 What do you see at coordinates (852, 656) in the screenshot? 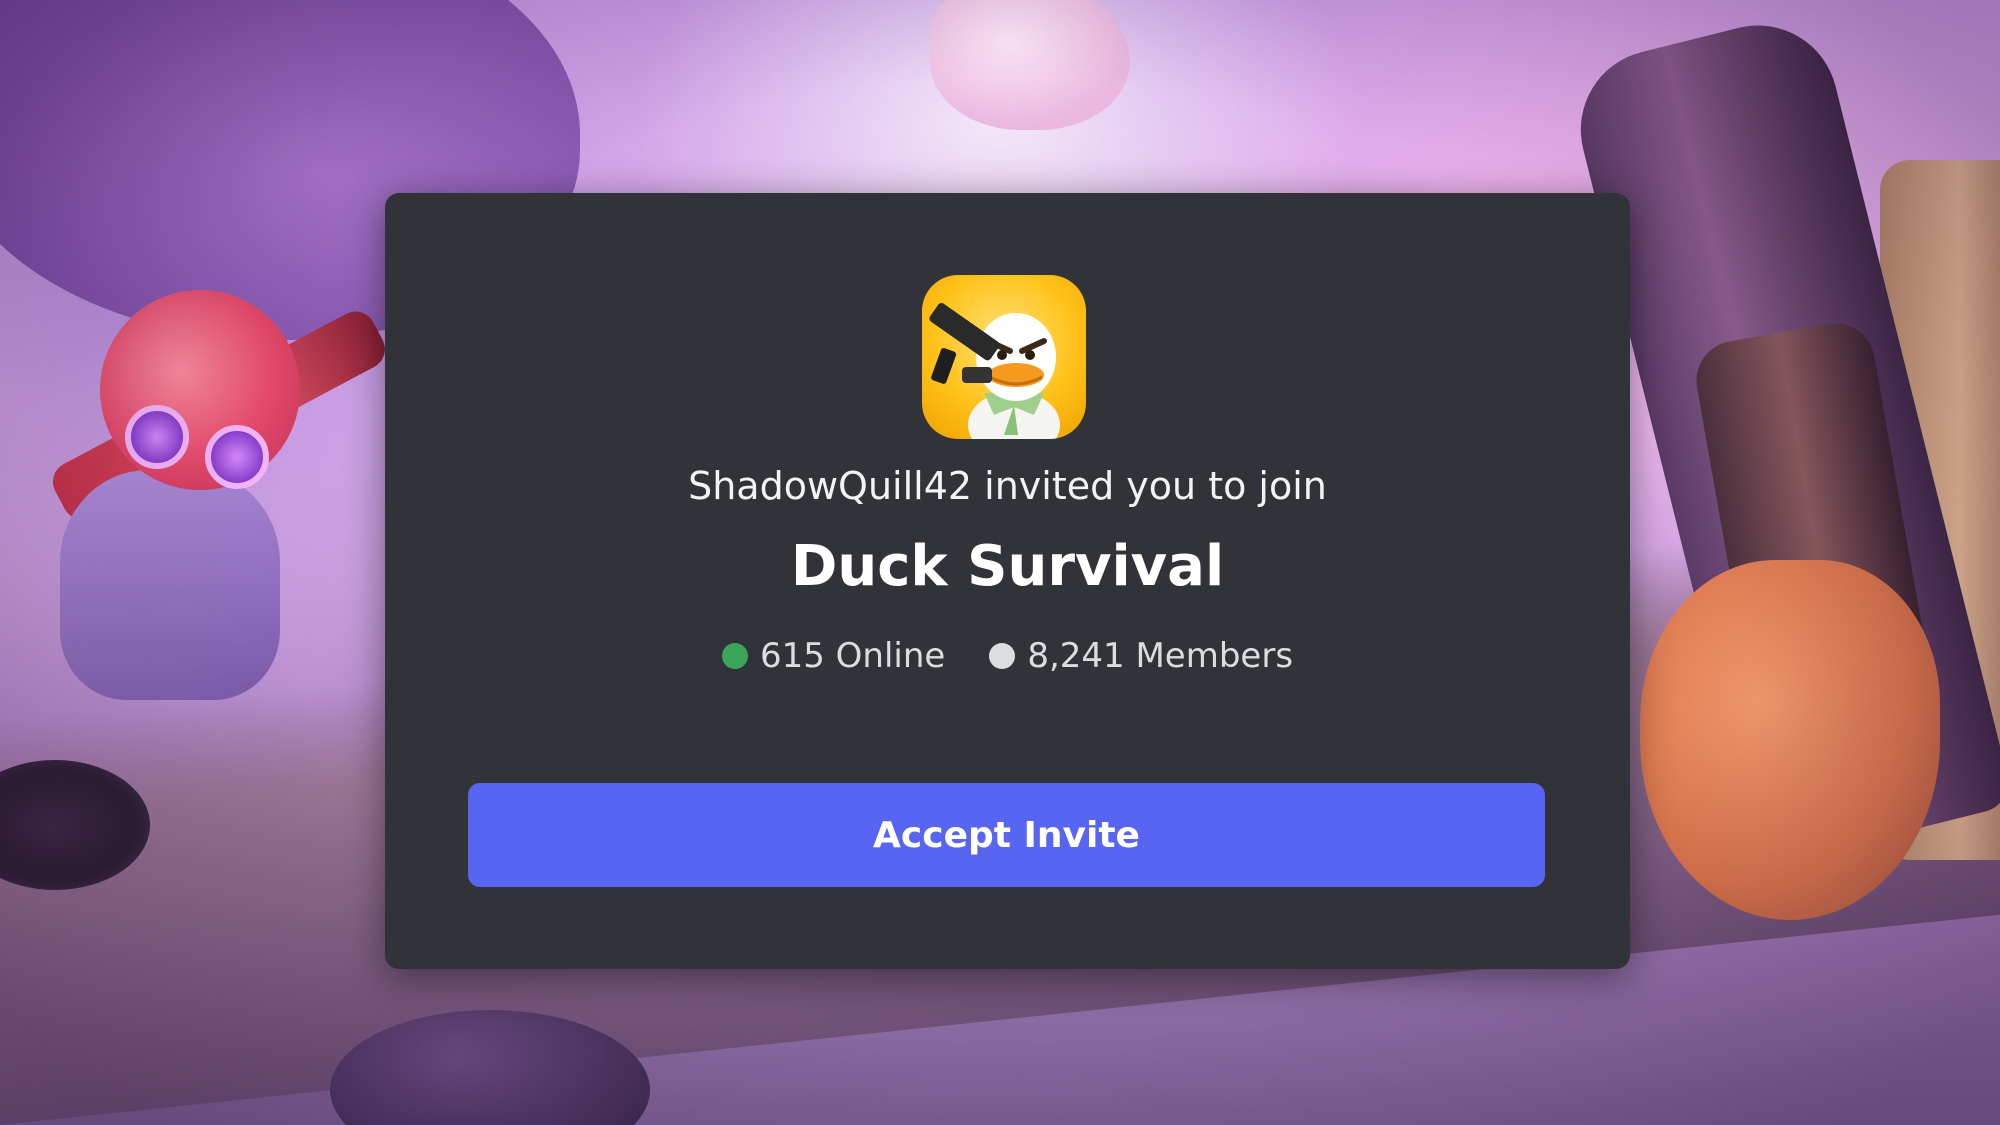
I see `online-count-label: 615 Online` at bounding box center [852, 656].